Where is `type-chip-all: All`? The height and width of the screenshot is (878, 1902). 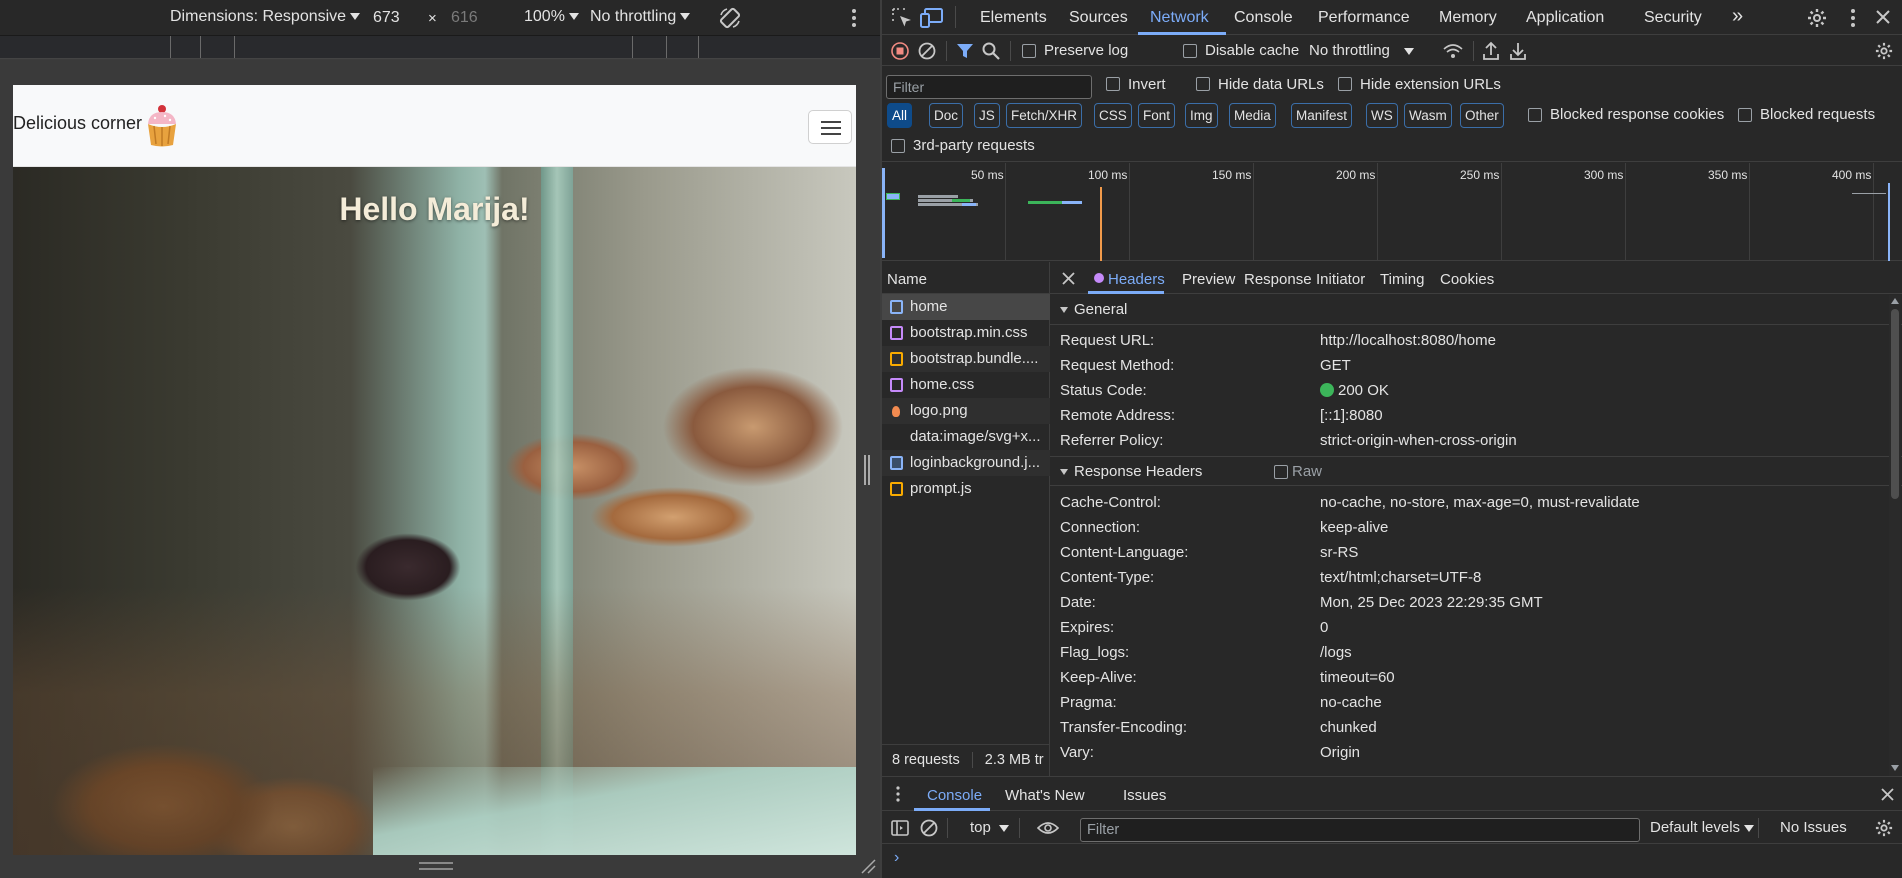
type-chip-all: All is located at coordinates (900, 115).